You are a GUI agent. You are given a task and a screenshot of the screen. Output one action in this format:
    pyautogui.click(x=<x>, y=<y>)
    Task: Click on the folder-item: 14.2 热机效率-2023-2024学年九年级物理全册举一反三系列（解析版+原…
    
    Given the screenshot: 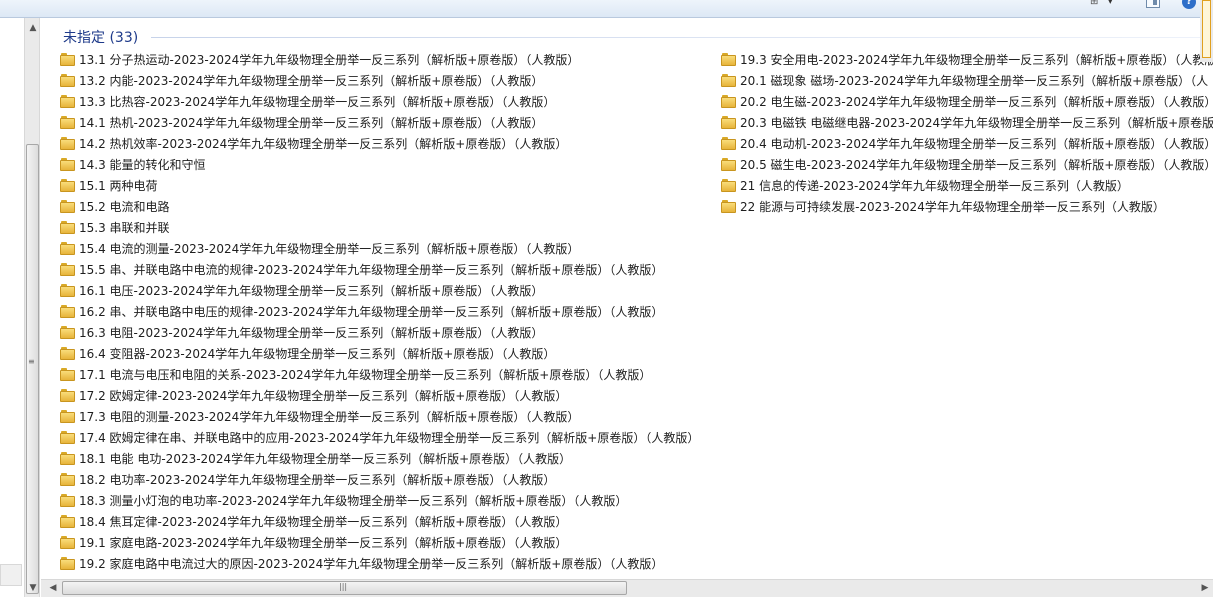 What is the action you would take?
    pyautogui.click(x=379, y=144)
    